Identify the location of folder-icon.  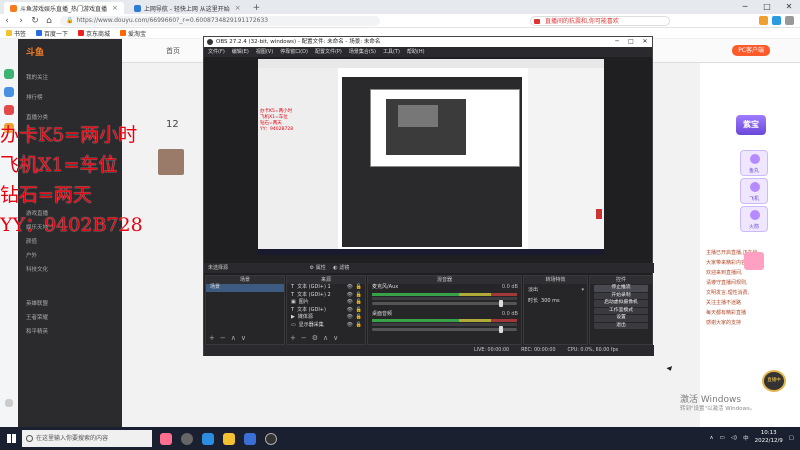
(229, 438).